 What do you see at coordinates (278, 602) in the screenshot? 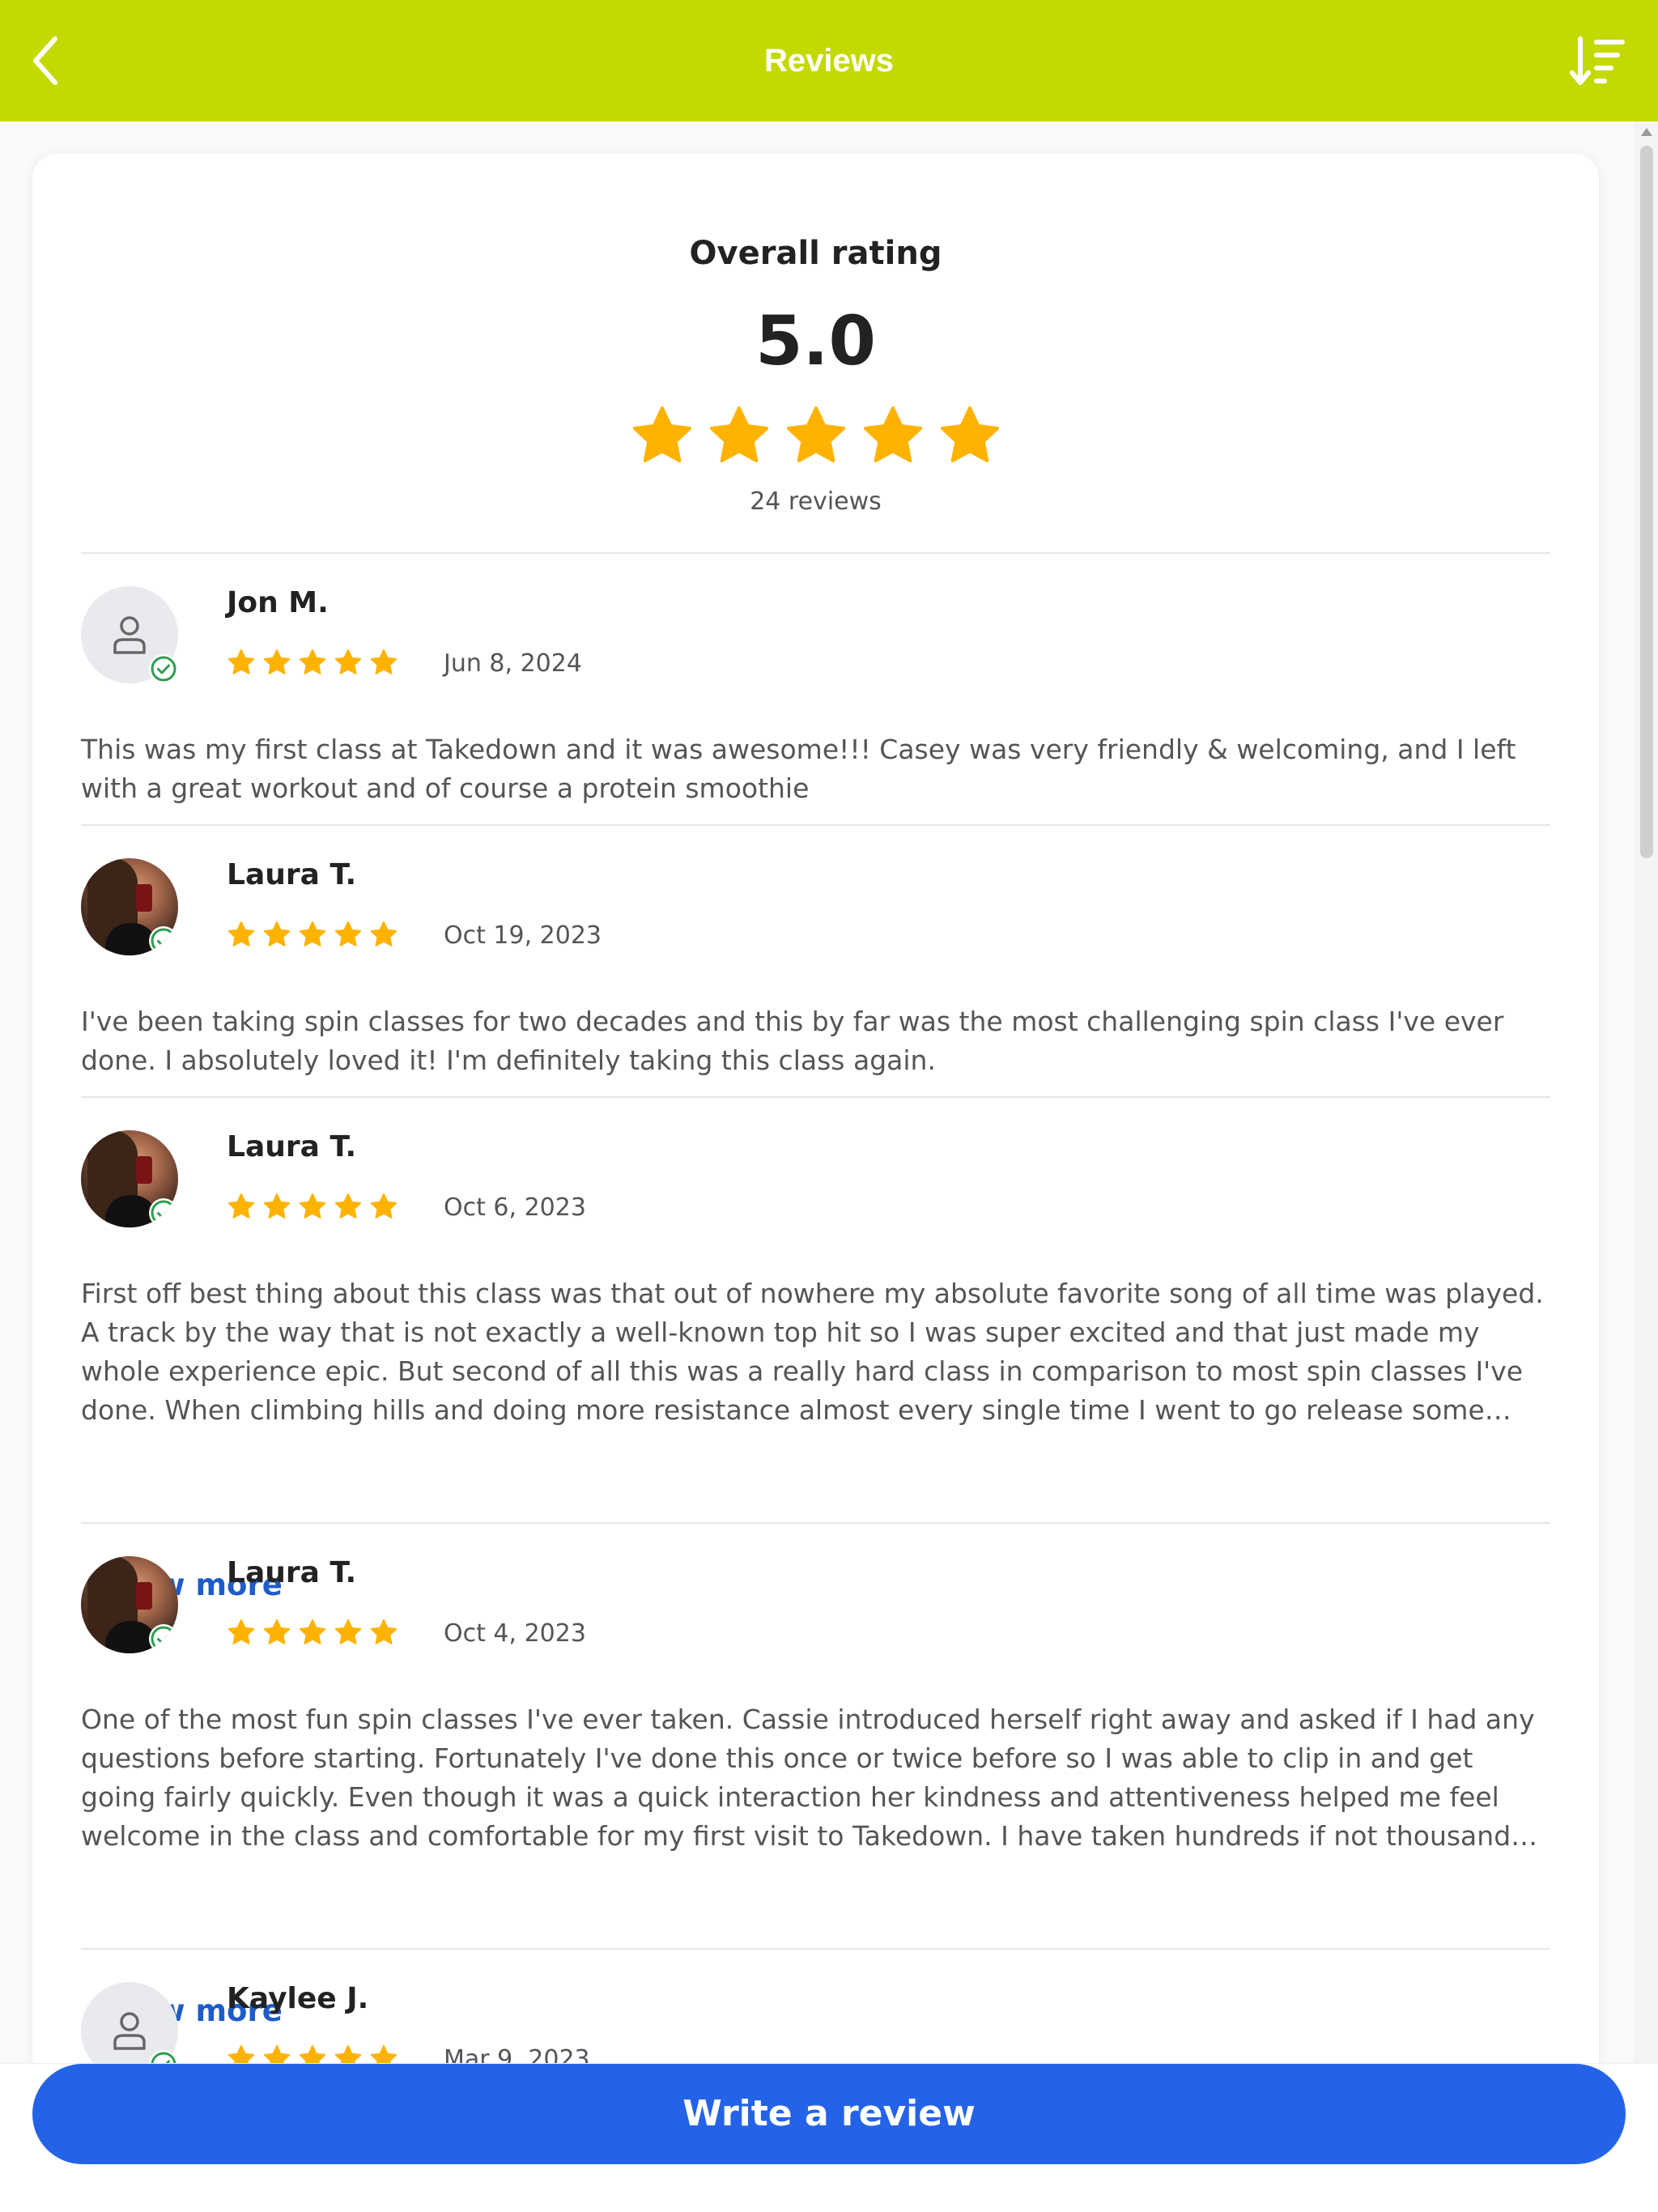
I see `reviewer-name: Jon M.` at bounding box center [278, 602].